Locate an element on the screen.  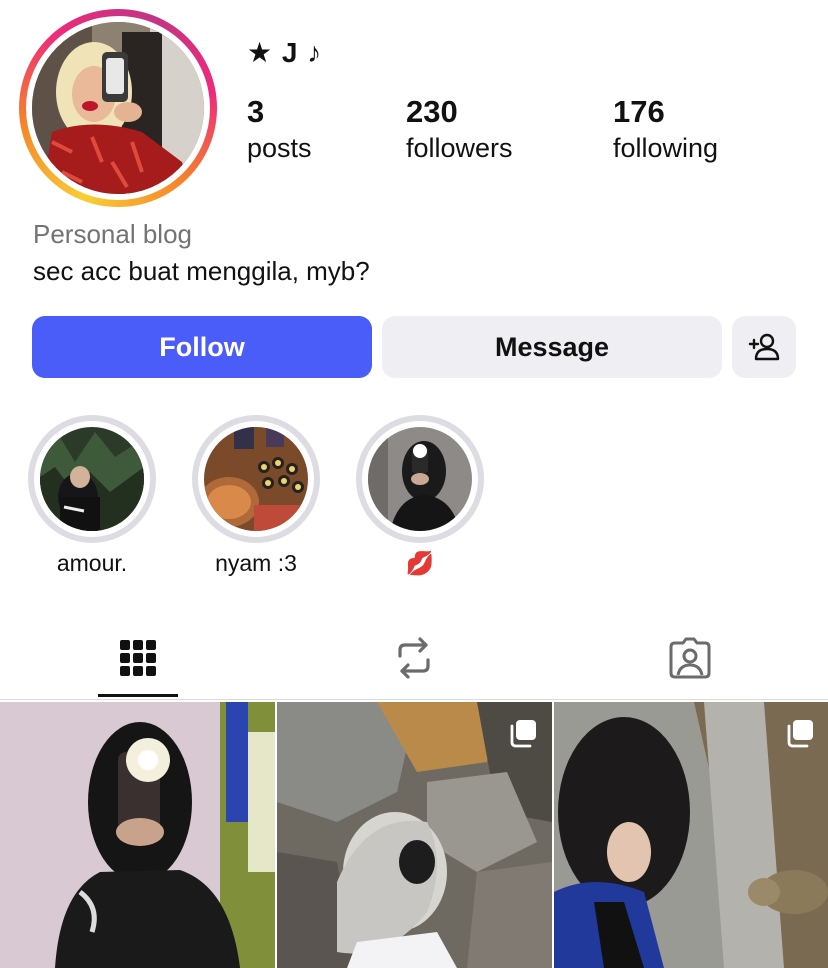
follow-button: Follow is located at coordinates (202, 347).